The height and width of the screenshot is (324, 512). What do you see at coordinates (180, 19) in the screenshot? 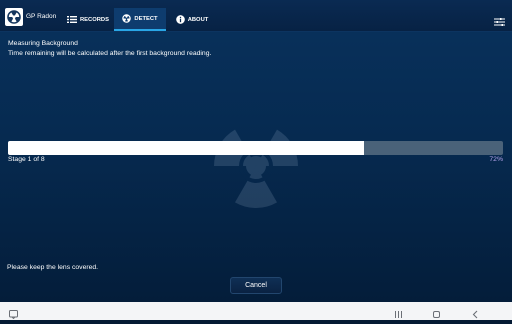
I see `info-icon` at bounding box center [180, 19].